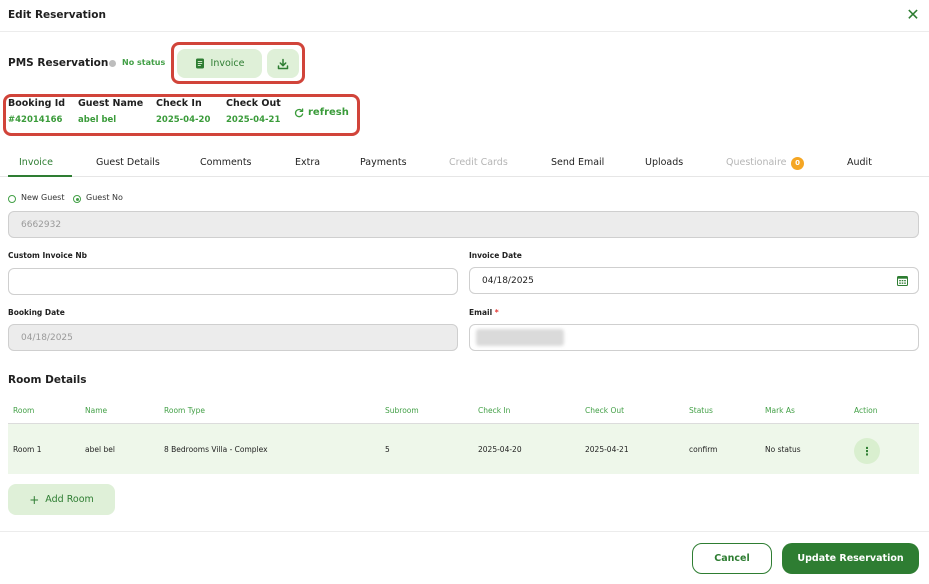 The image size is (929, 584). Describe the element at coordinates (24, 410) in the screenshot. I see `column-header-room: Room` at that location.